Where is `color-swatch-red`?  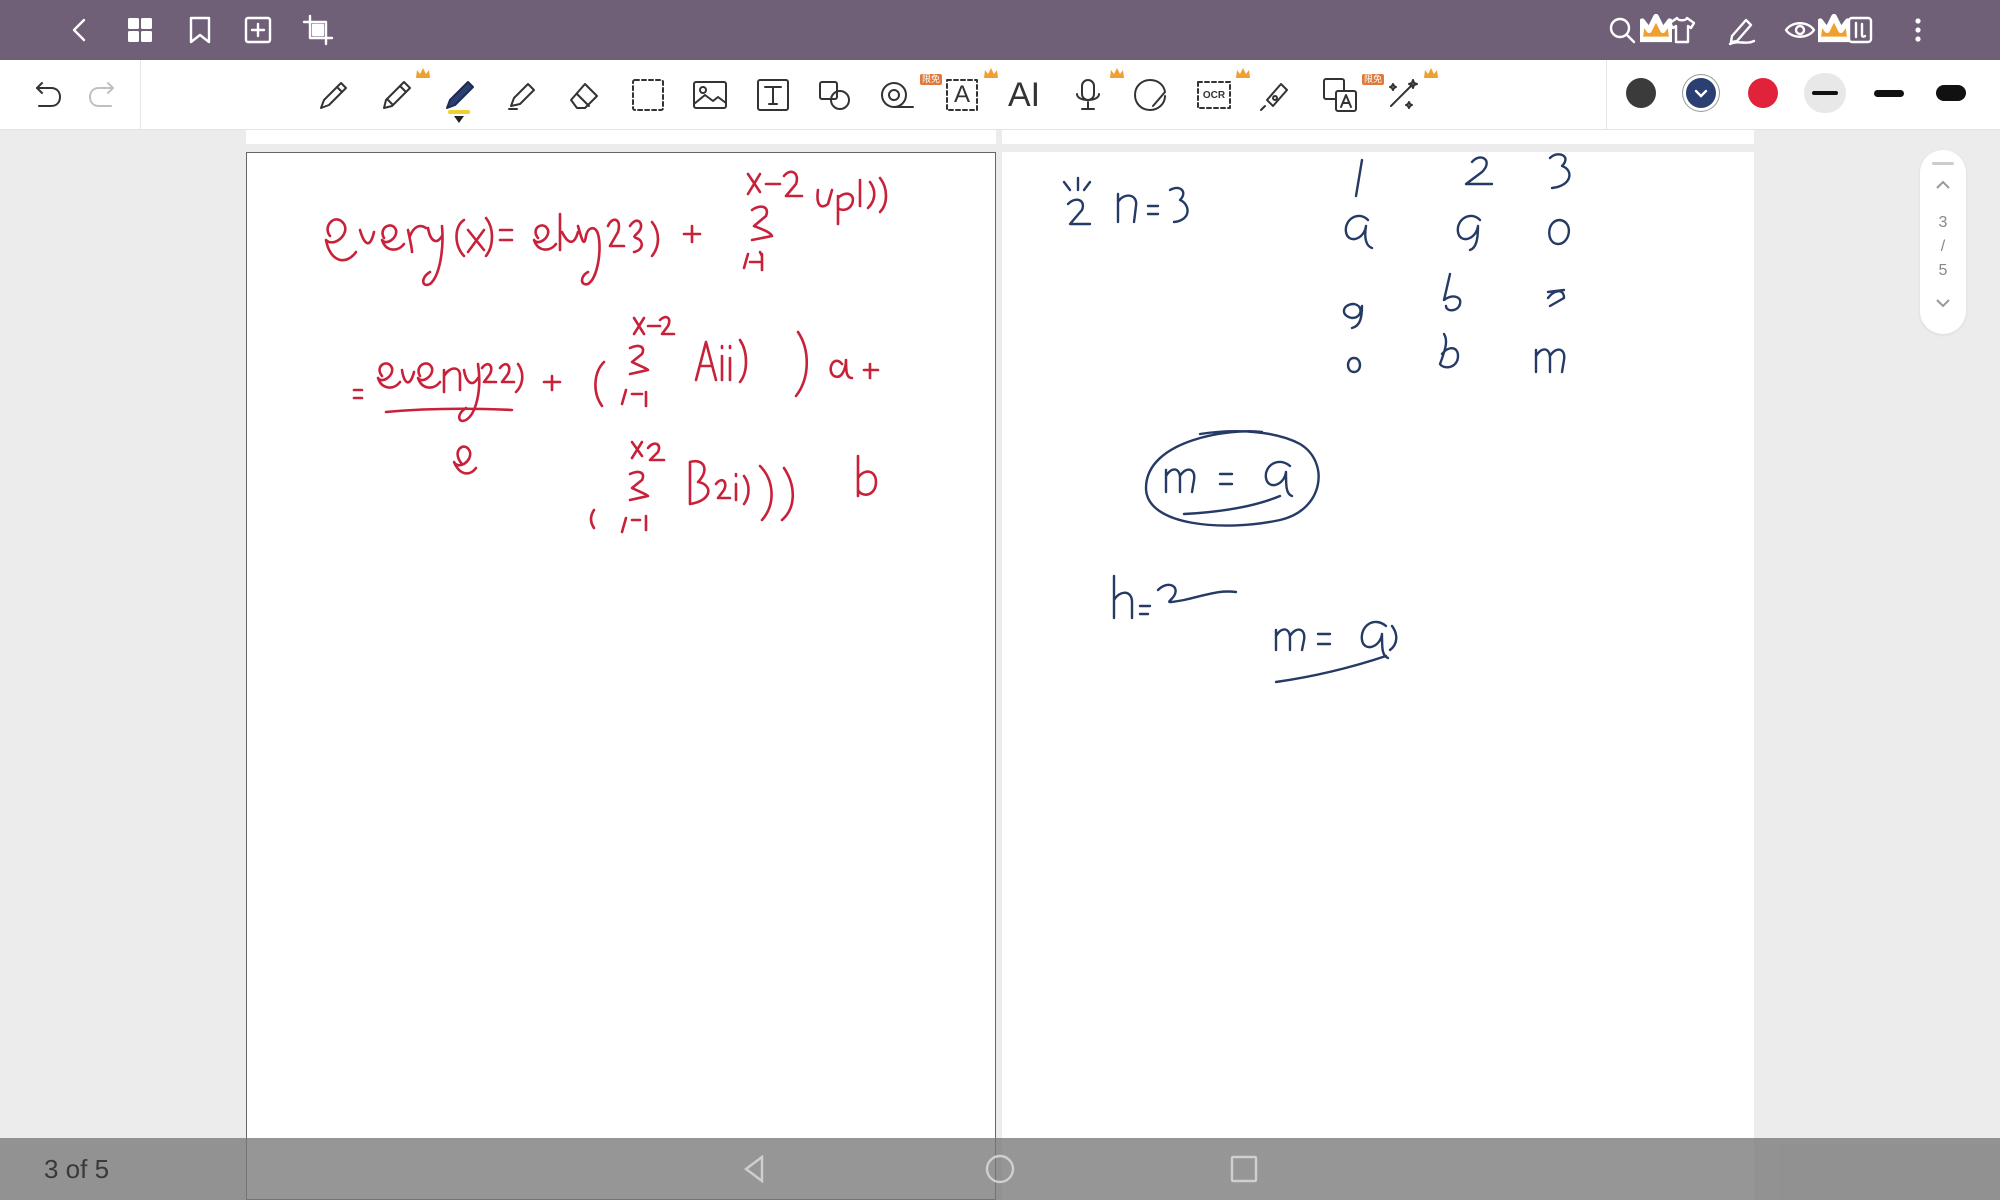 color-swatch-red is located at coordinates (1763, 93).